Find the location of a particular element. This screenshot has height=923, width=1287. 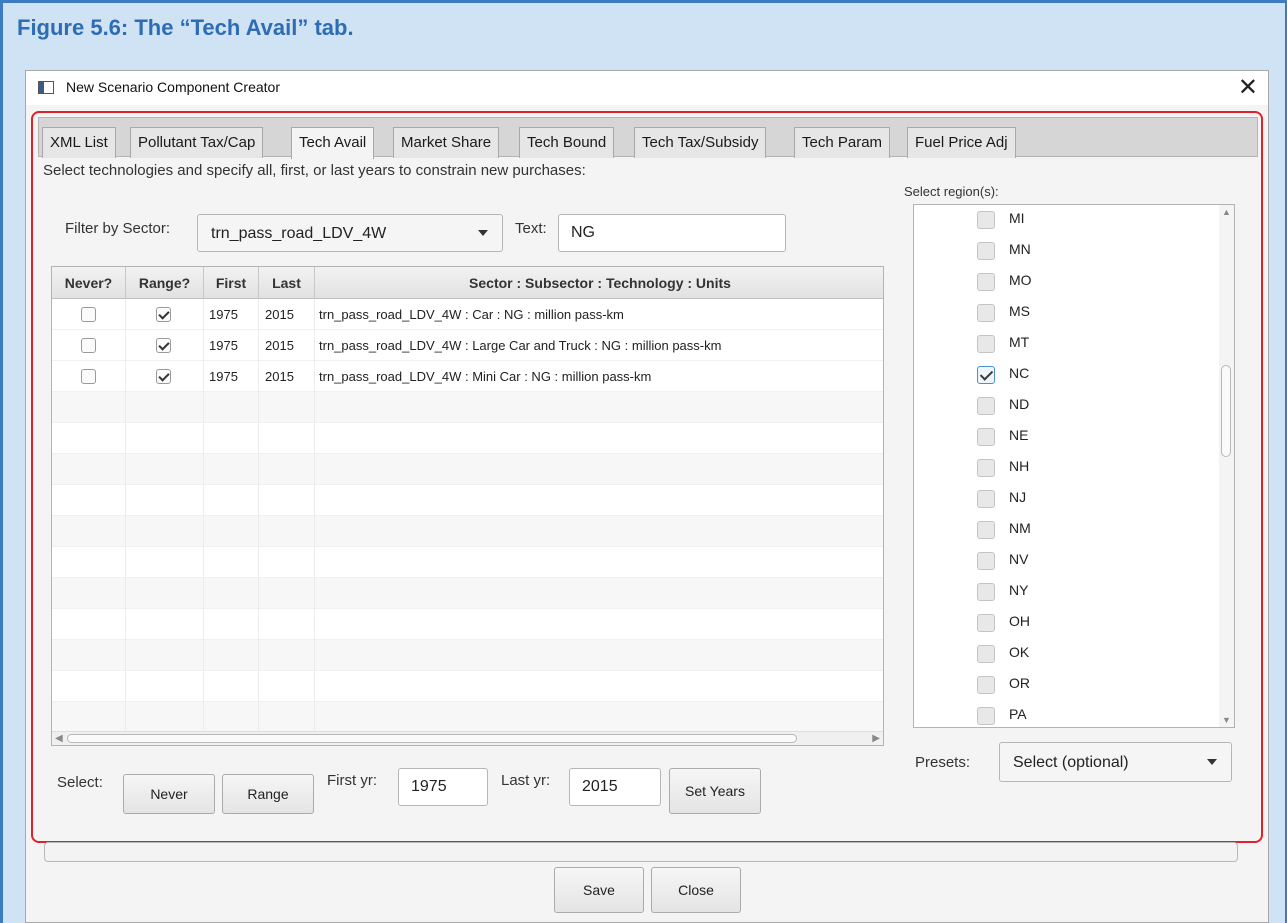

tab-tech-tax-subsidy: Tech Tax/Subsidy is located at coordinates (700, 142).